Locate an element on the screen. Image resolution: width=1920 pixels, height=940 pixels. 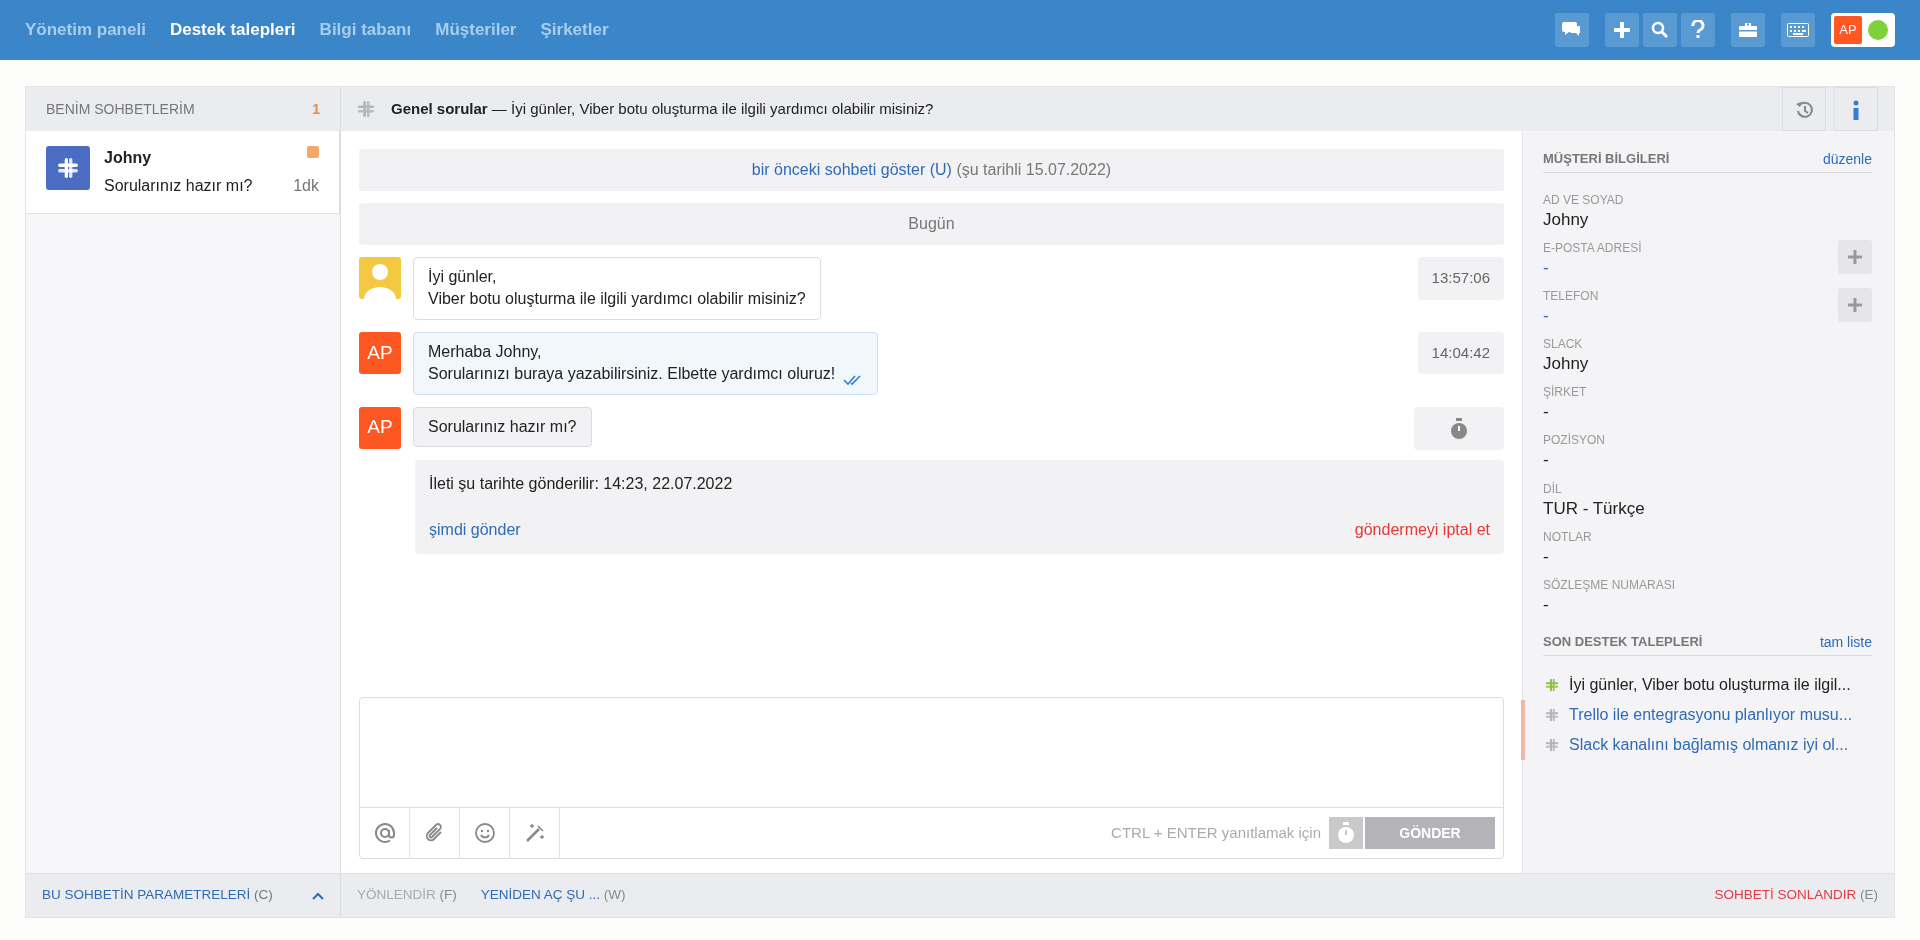
field-label: POZİSYON is located at coordinates (1574, 441).